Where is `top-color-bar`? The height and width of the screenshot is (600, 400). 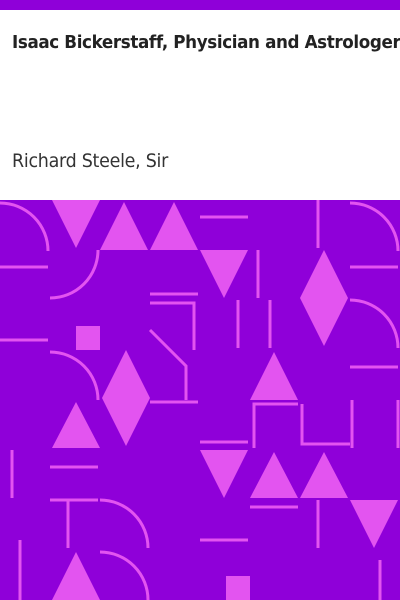
top-color-bar is located at coordinates (200, 5).